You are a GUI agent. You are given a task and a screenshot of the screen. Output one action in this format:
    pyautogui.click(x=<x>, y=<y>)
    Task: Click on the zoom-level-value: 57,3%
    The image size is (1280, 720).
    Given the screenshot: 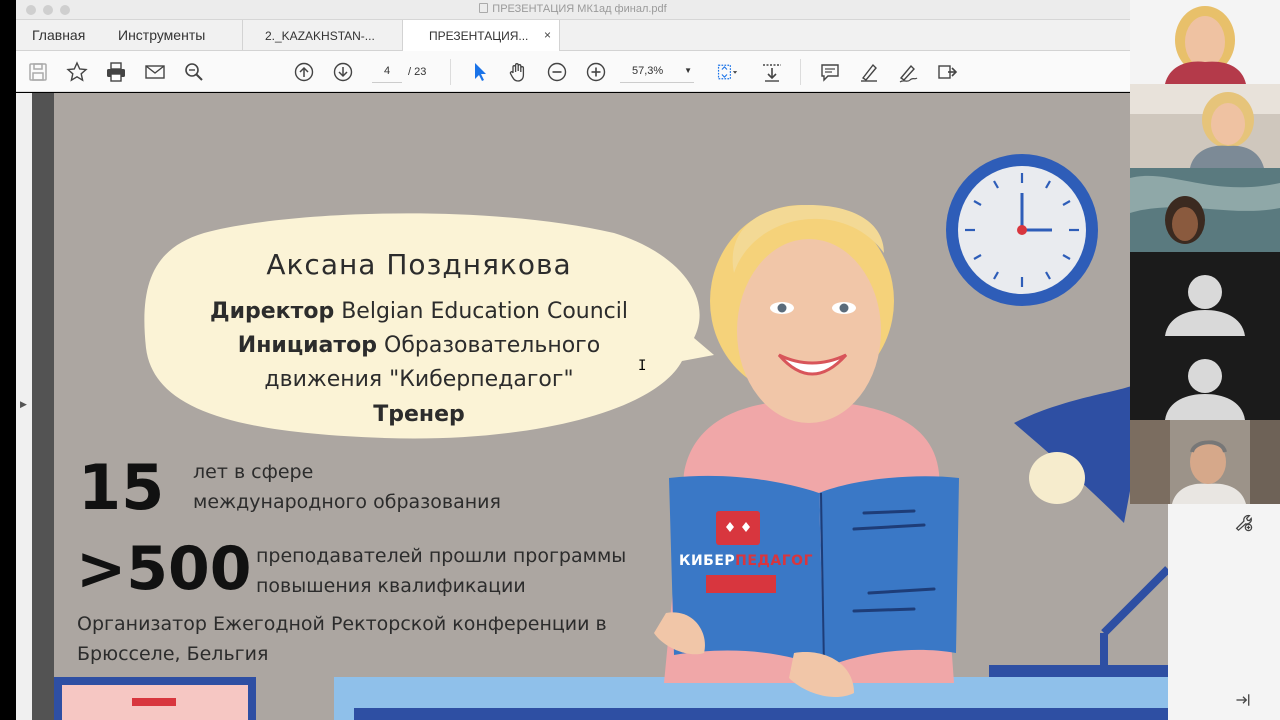 What is the action you would take?
    pyautogui.click(x=648, y=71)
    